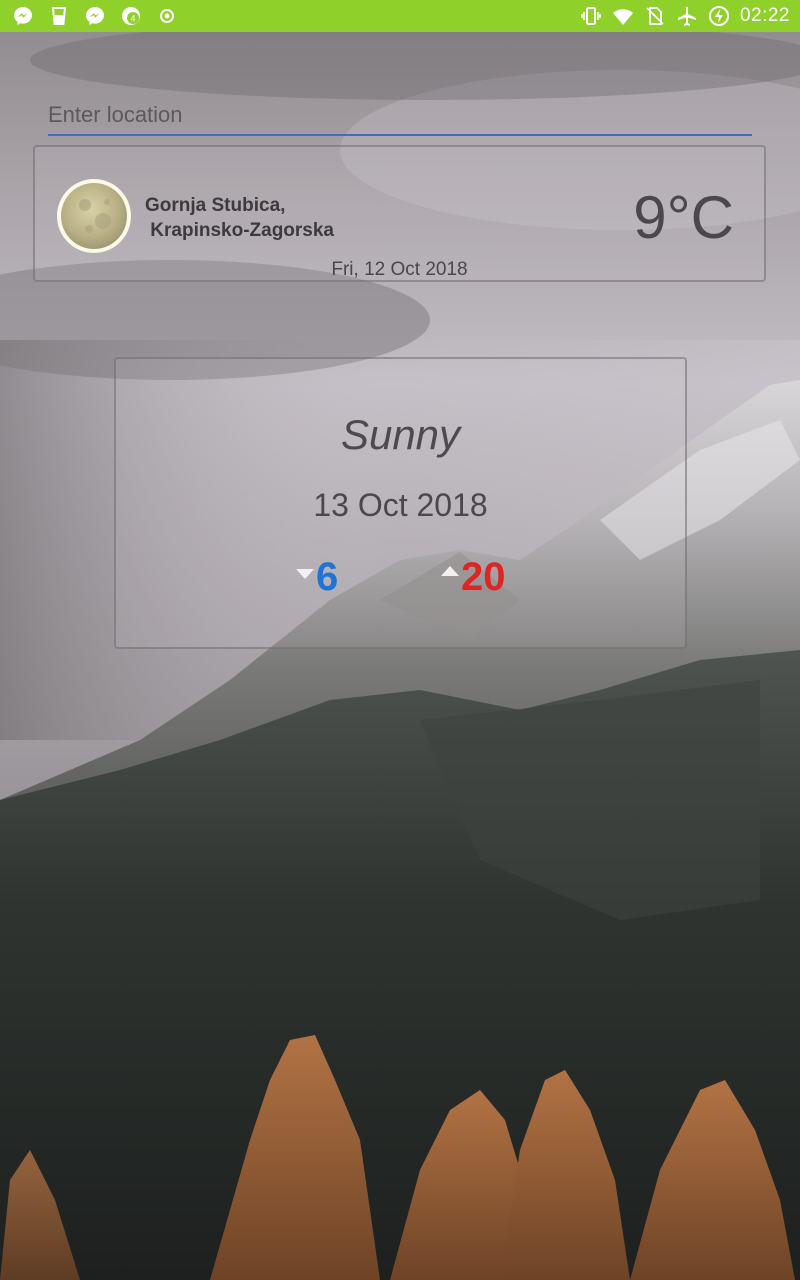 This screenshot has height=1280, width=800. I want to click on glass-icon, so click(59, 16).